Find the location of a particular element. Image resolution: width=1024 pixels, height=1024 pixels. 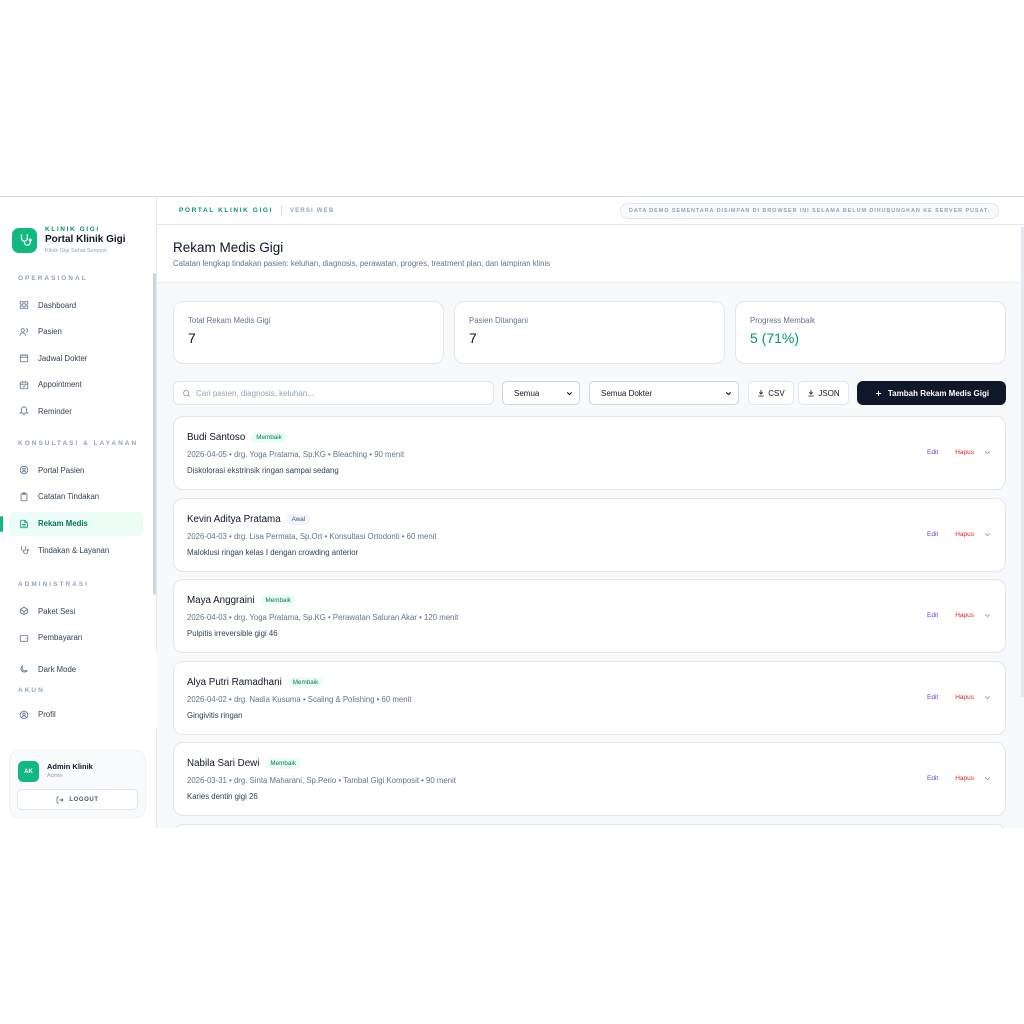

brand-title: Portal Klinik Gigi is located at coordinates (85, 239).